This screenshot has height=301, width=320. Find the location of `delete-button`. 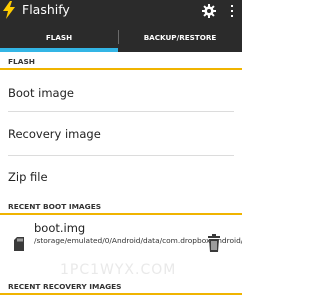

delete-button is located at coordinates (214, 243).